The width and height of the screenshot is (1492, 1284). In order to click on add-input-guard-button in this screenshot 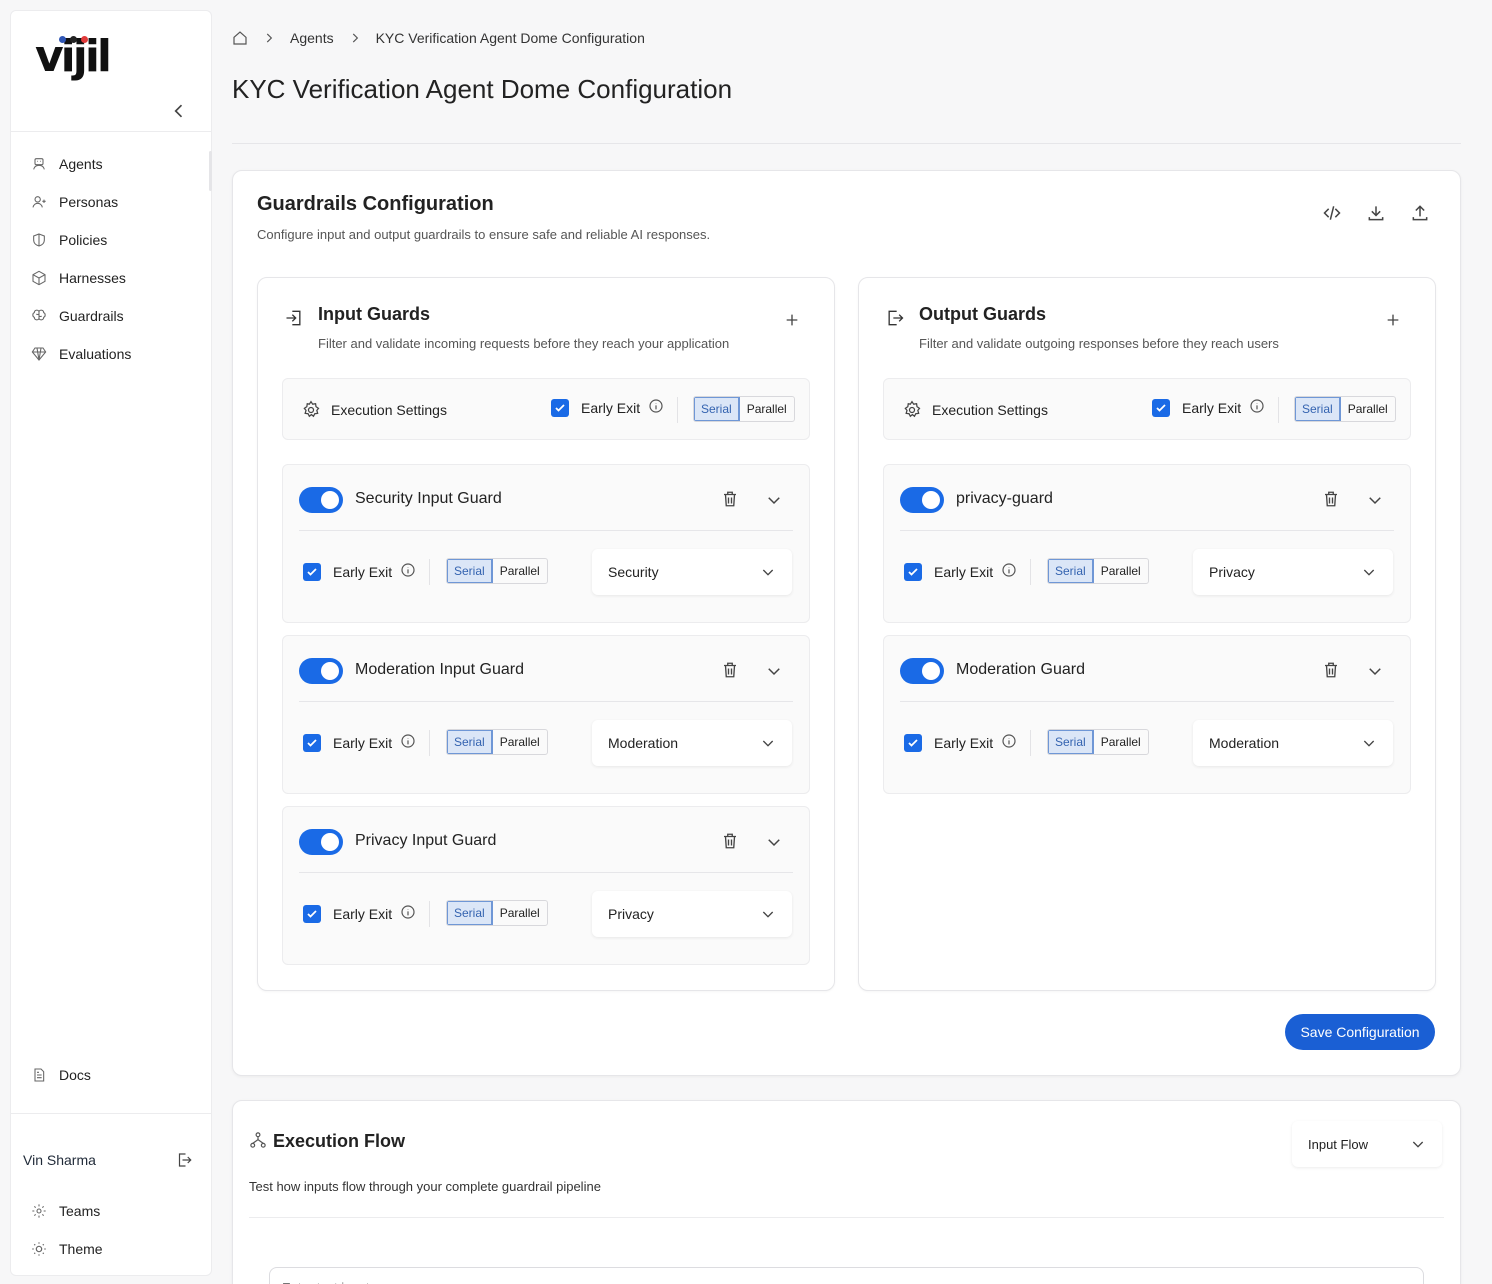, I will do `click(792, 320)`.